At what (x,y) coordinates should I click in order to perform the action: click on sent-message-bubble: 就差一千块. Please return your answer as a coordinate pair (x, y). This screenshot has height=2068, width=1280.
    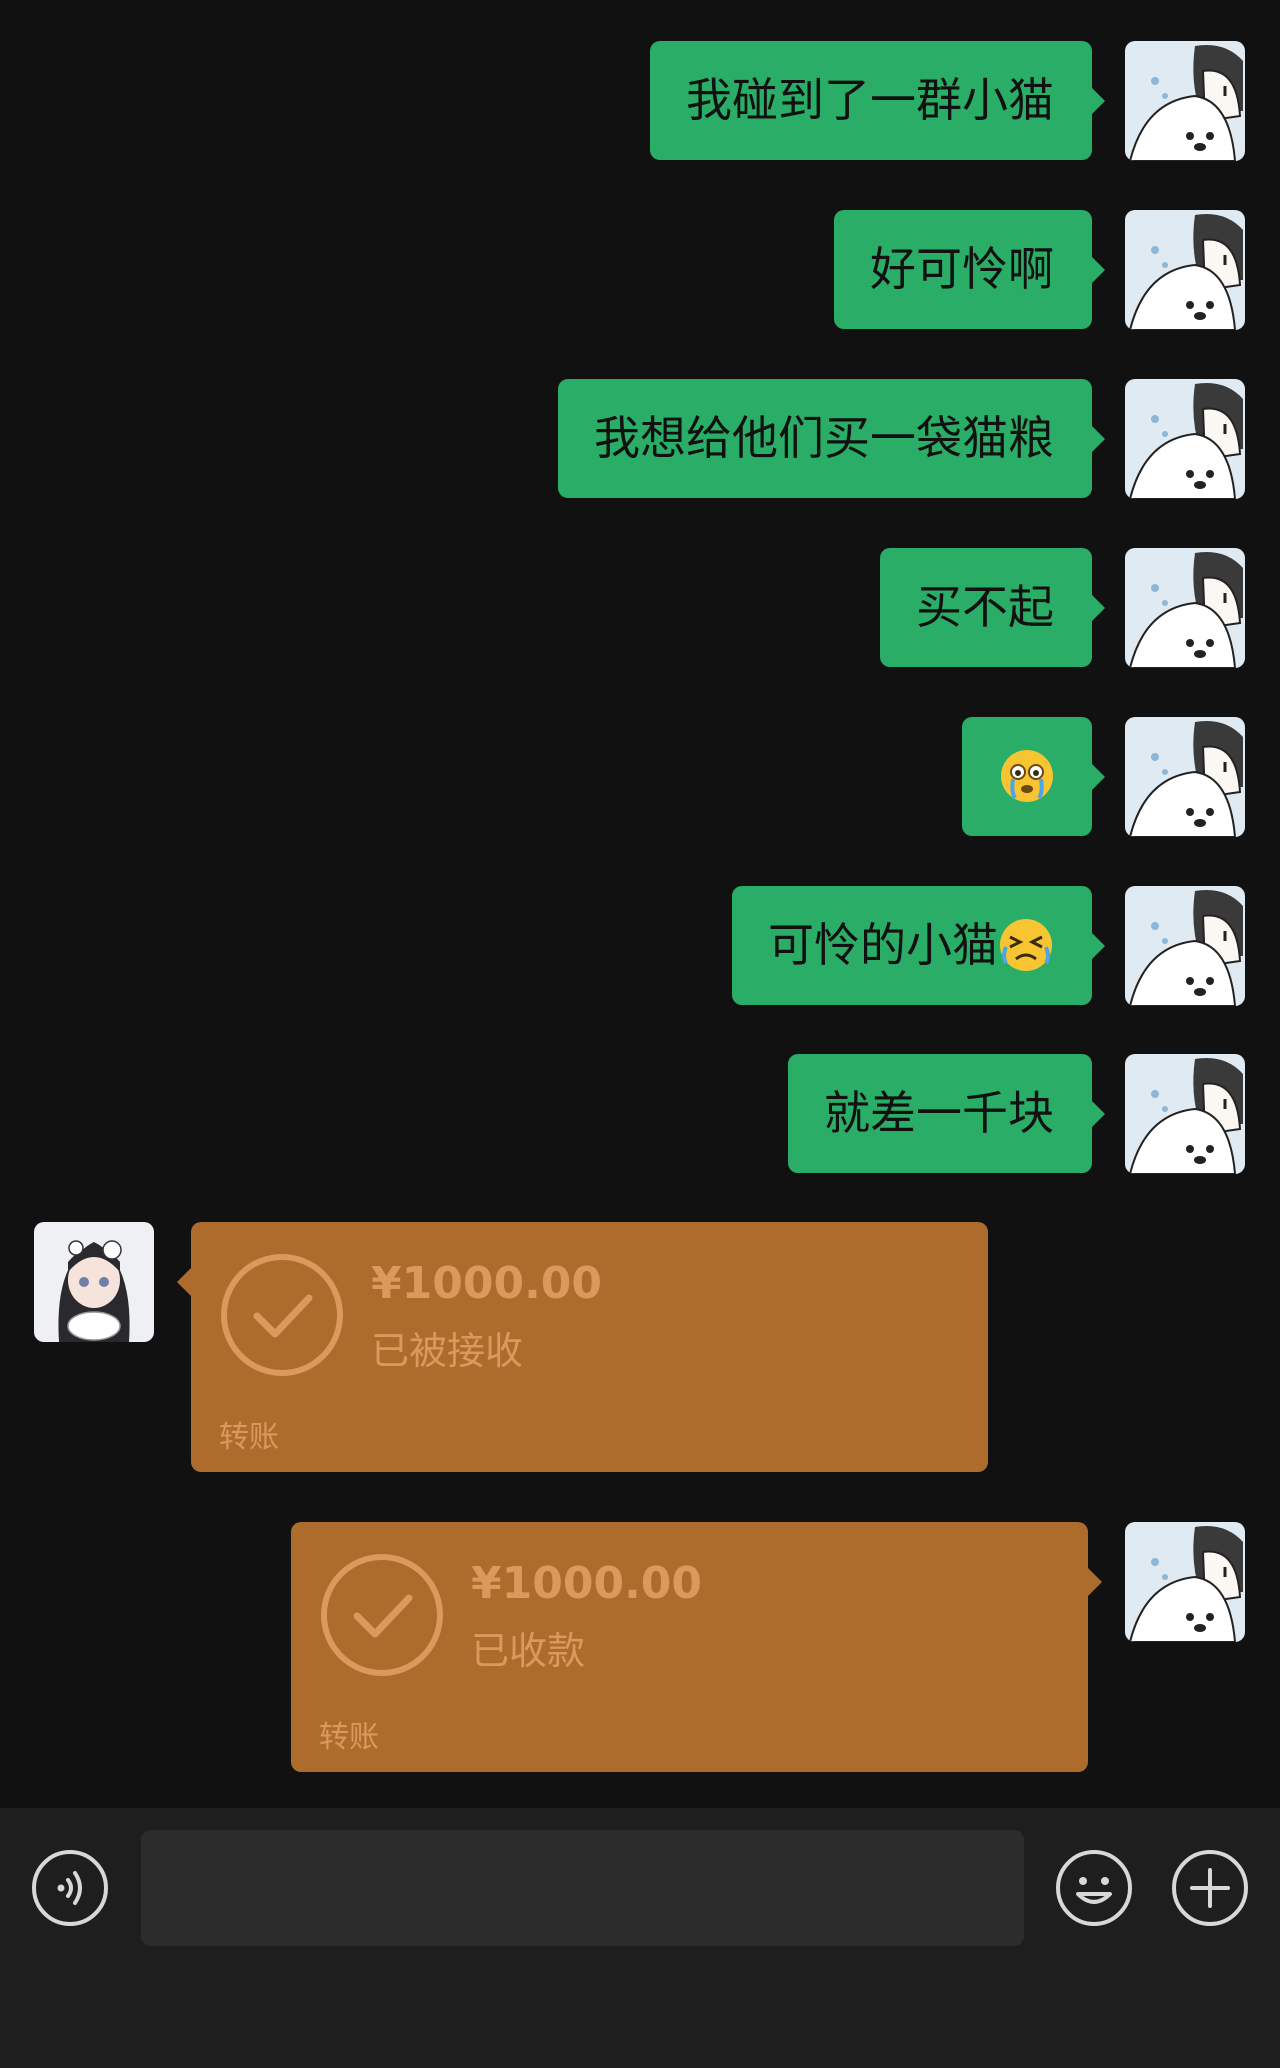
    Looking at the image, I should click on (946, 1113).